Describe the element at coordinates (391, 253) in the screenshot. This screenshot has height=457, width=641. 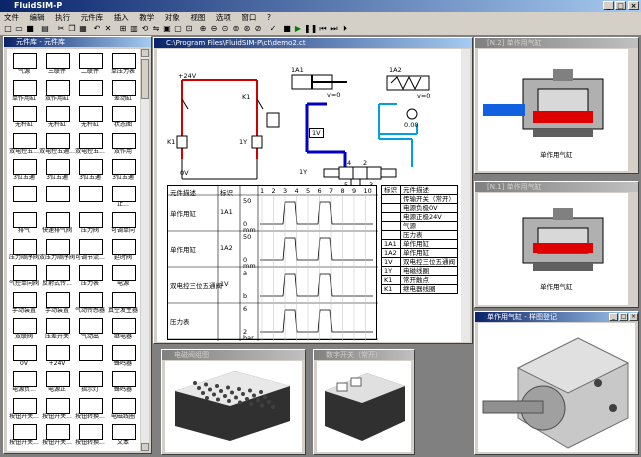
I see `legend-cell: 1A2` at that location.